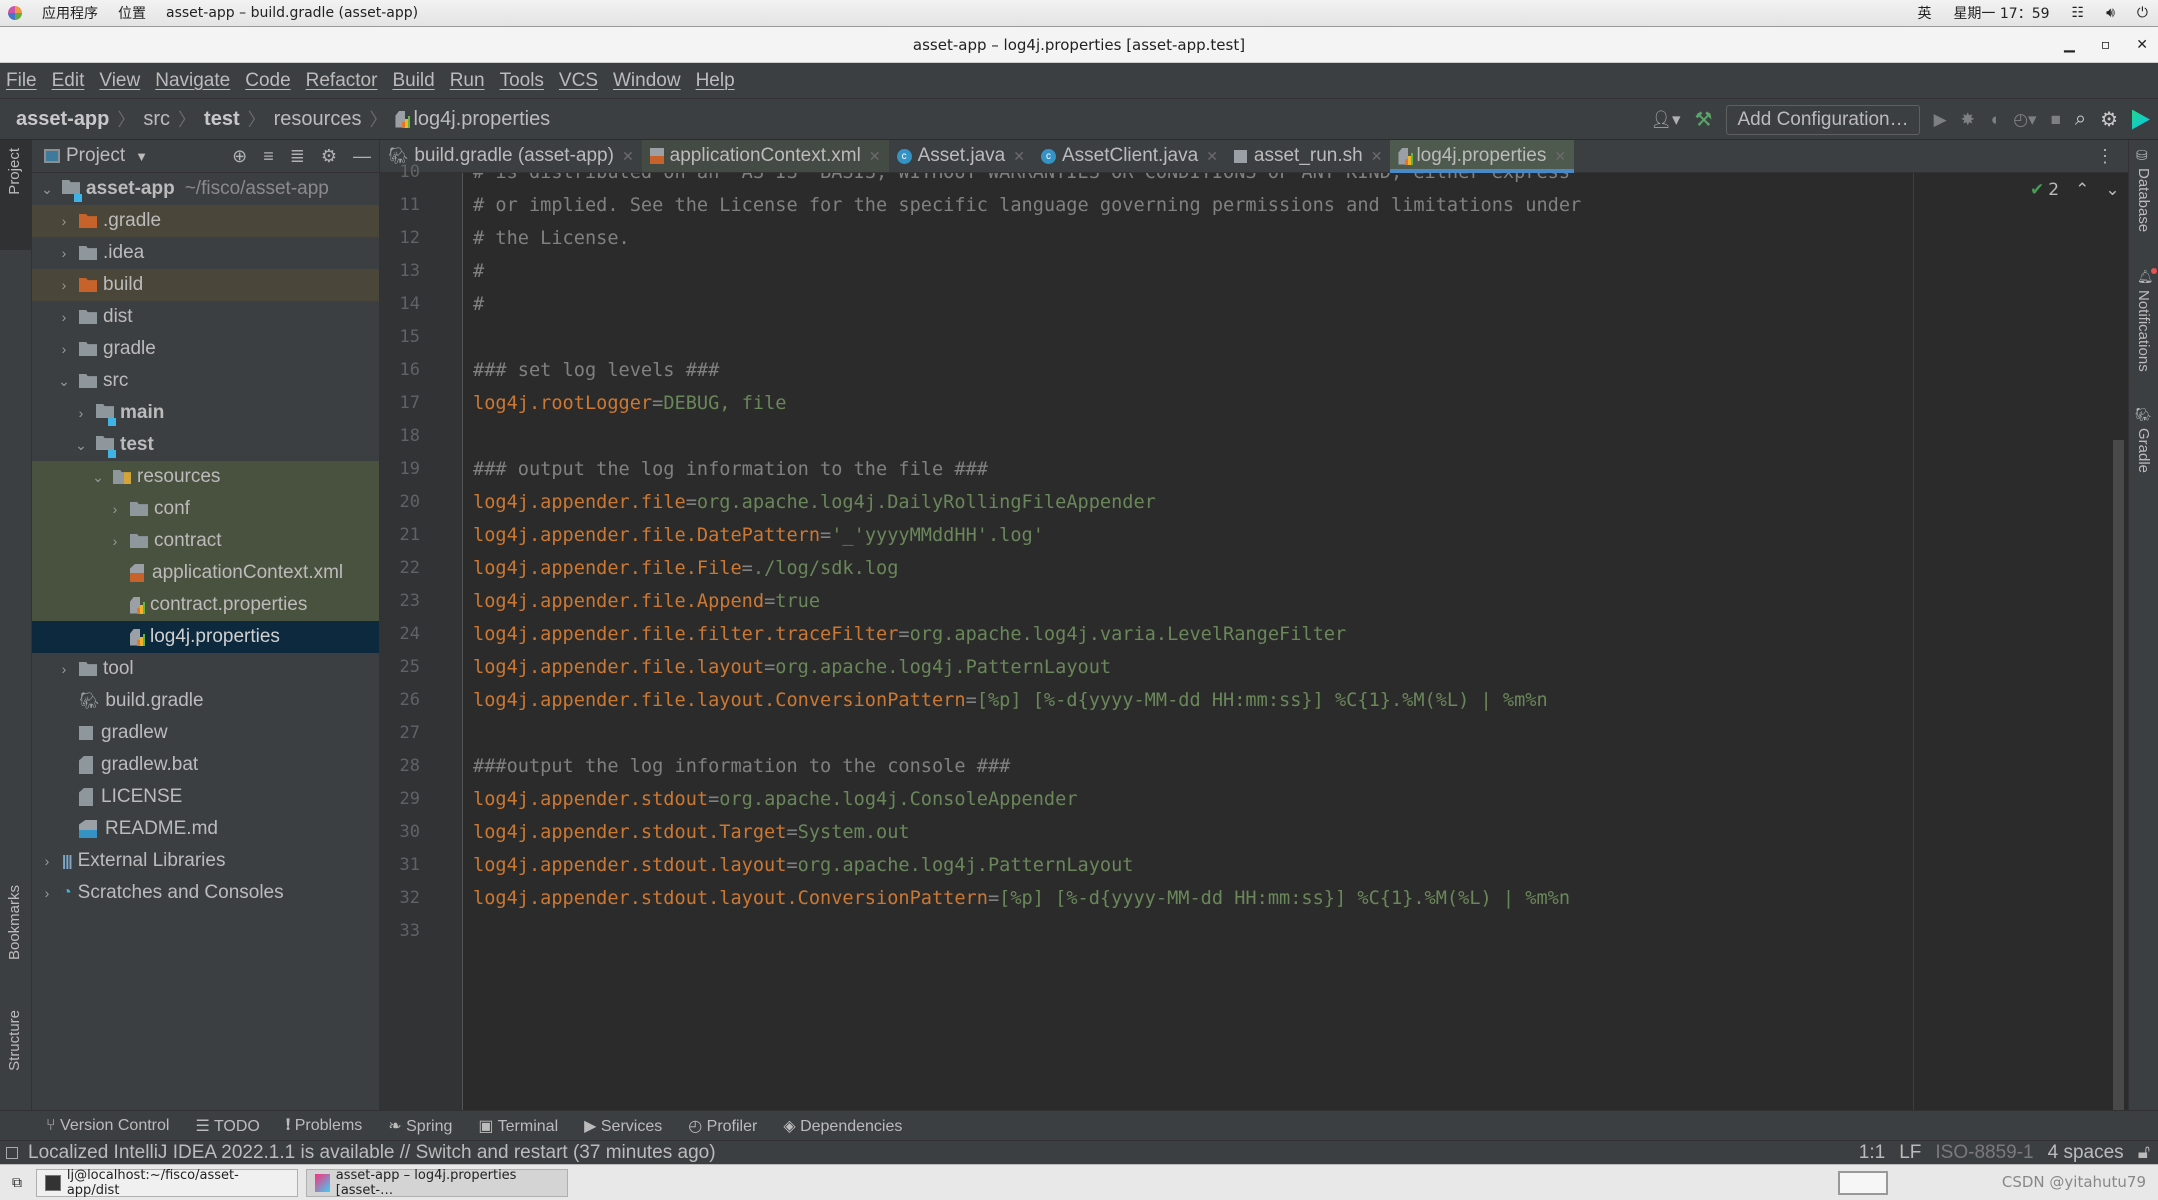 This screenshot has height=1200, width=2158. I want to click on stop-icon: ■, so click(2056, 120).